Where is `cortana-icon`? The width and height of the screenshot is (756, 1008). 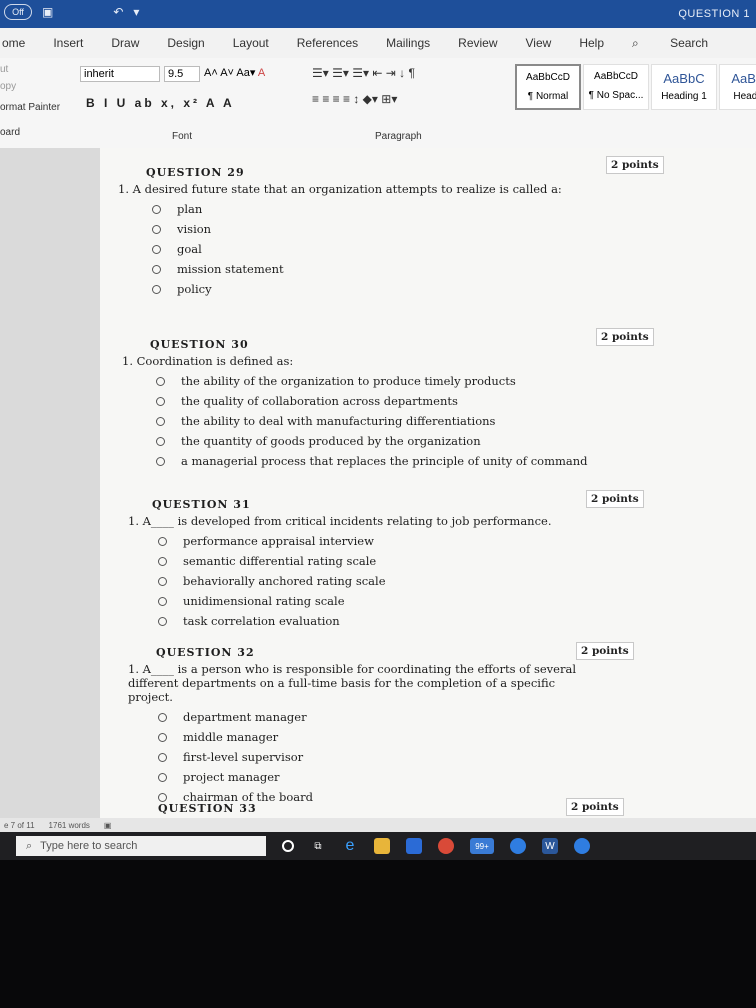
cortana-icon is located at coordinates (288, 846).